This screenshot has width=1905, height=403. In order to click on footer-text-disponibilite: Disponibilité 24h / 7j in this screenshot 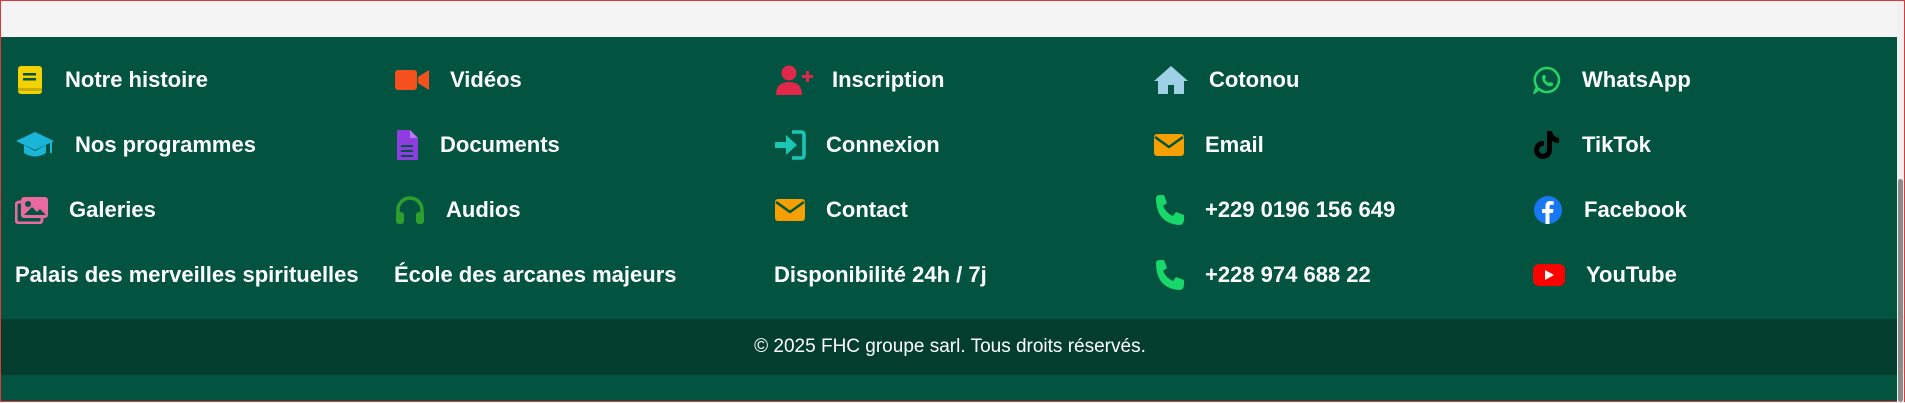, I will do `click(880, 275)`.